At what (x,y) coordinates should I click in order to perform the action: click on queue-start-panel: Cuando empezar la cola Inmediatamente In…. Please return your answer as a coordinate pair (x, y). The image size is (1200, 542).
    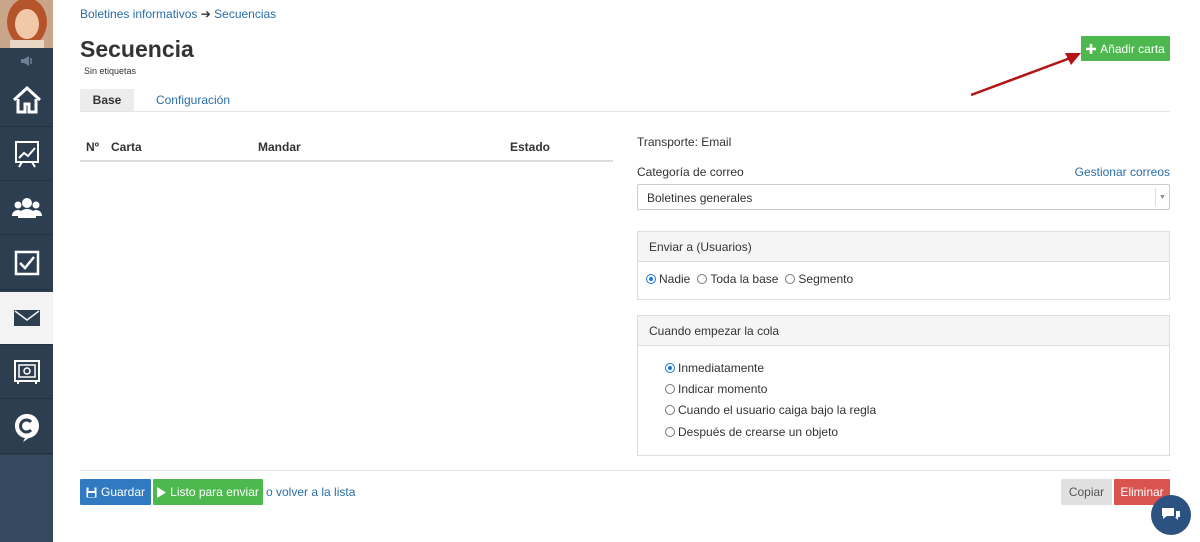
    Looking at the image, I should click on (903, 385).